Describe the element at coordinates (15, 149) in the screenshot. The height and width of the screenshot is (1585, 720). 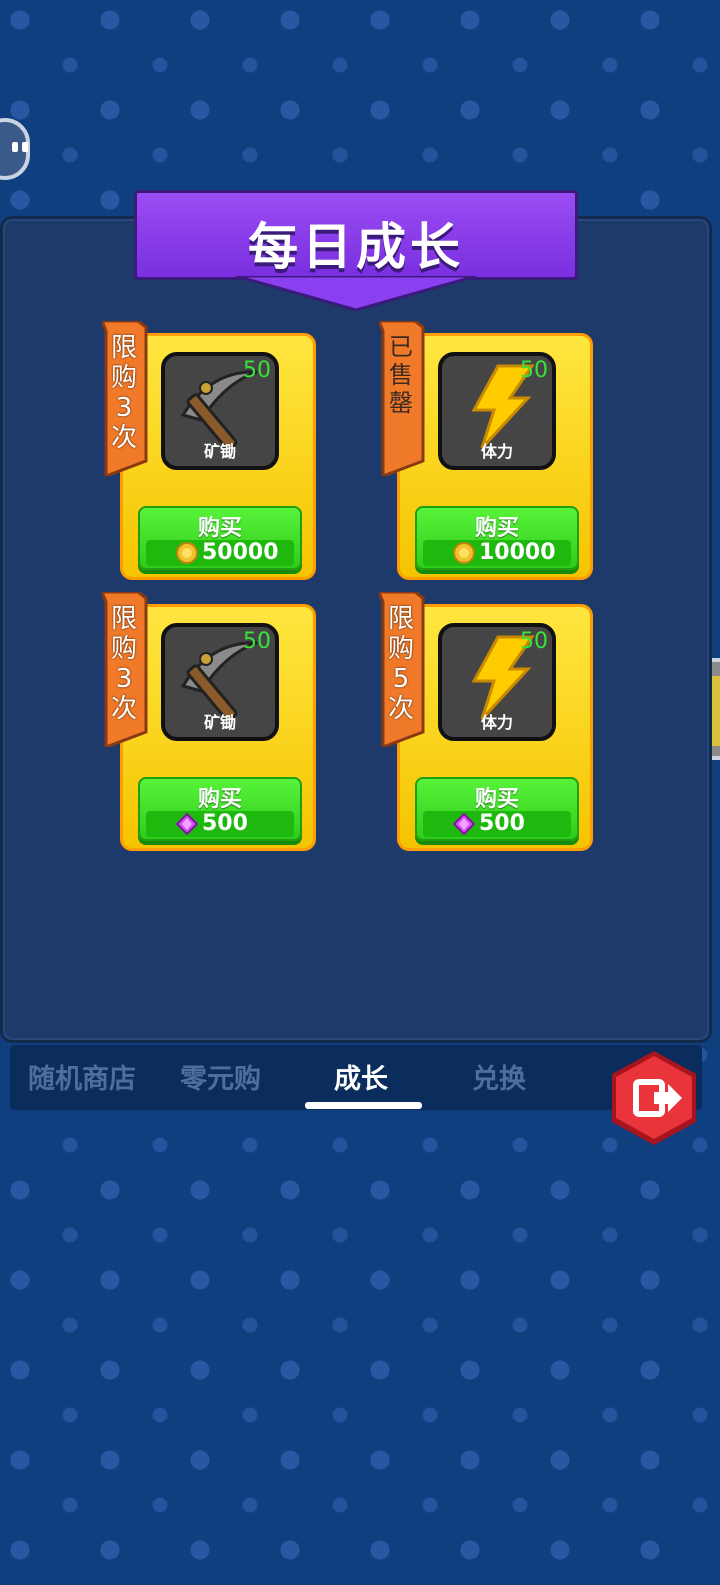
I see `side-avatar-button` at that location.